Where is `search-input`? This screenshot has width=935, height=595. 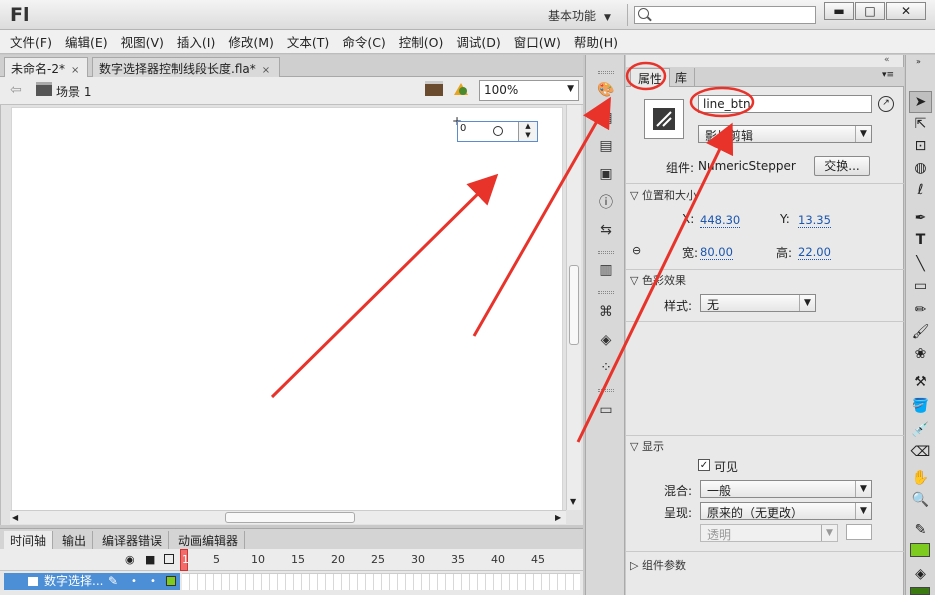 search-input is located at coordinates (725, 15).